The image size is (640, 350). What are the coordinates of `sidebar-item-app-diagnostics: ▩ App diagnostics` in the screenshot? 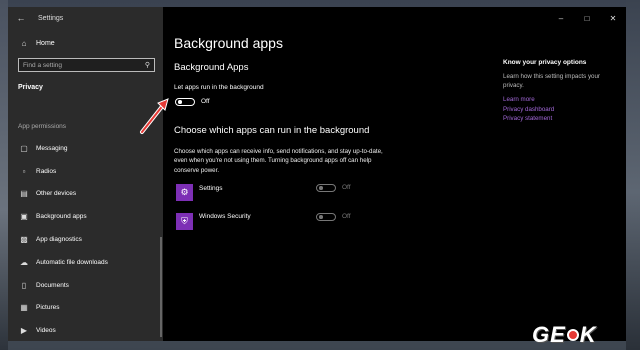 It's located at (85, 239).